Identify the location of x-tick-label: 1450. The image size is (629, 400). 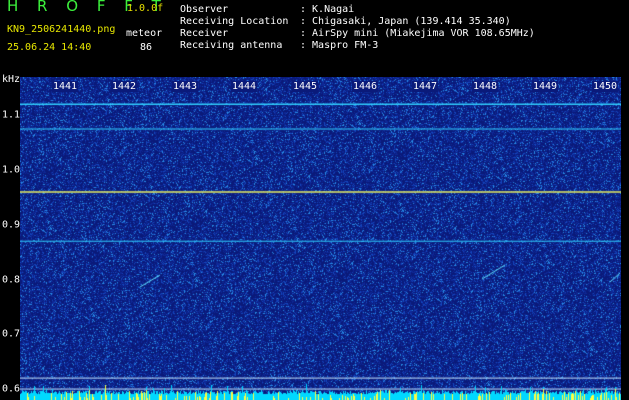
(605, 86).